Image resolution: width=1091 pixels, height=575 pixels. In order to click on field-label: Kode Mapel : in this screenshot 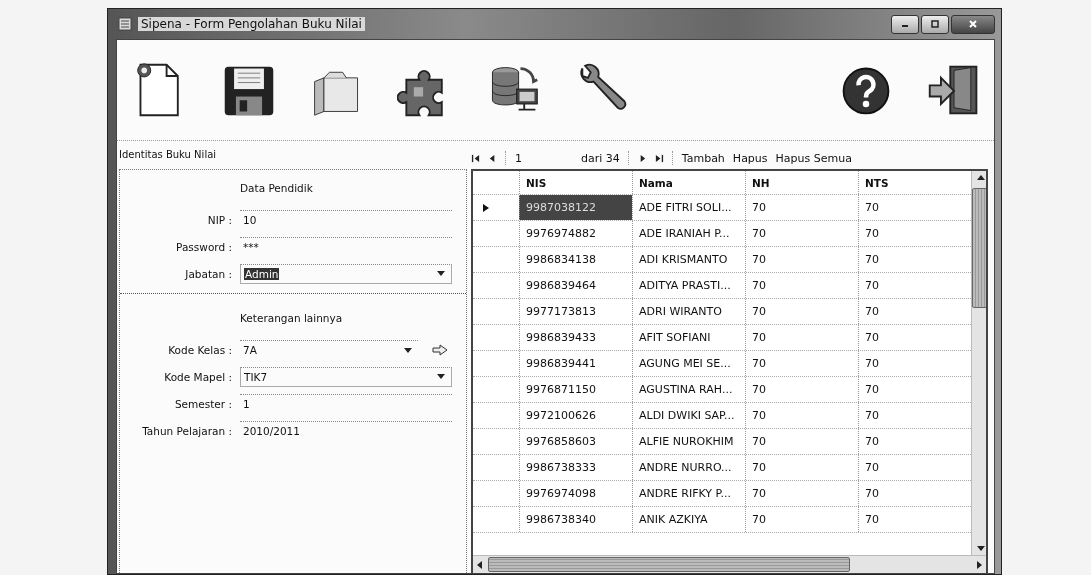, I will do `click(198, 376)`.